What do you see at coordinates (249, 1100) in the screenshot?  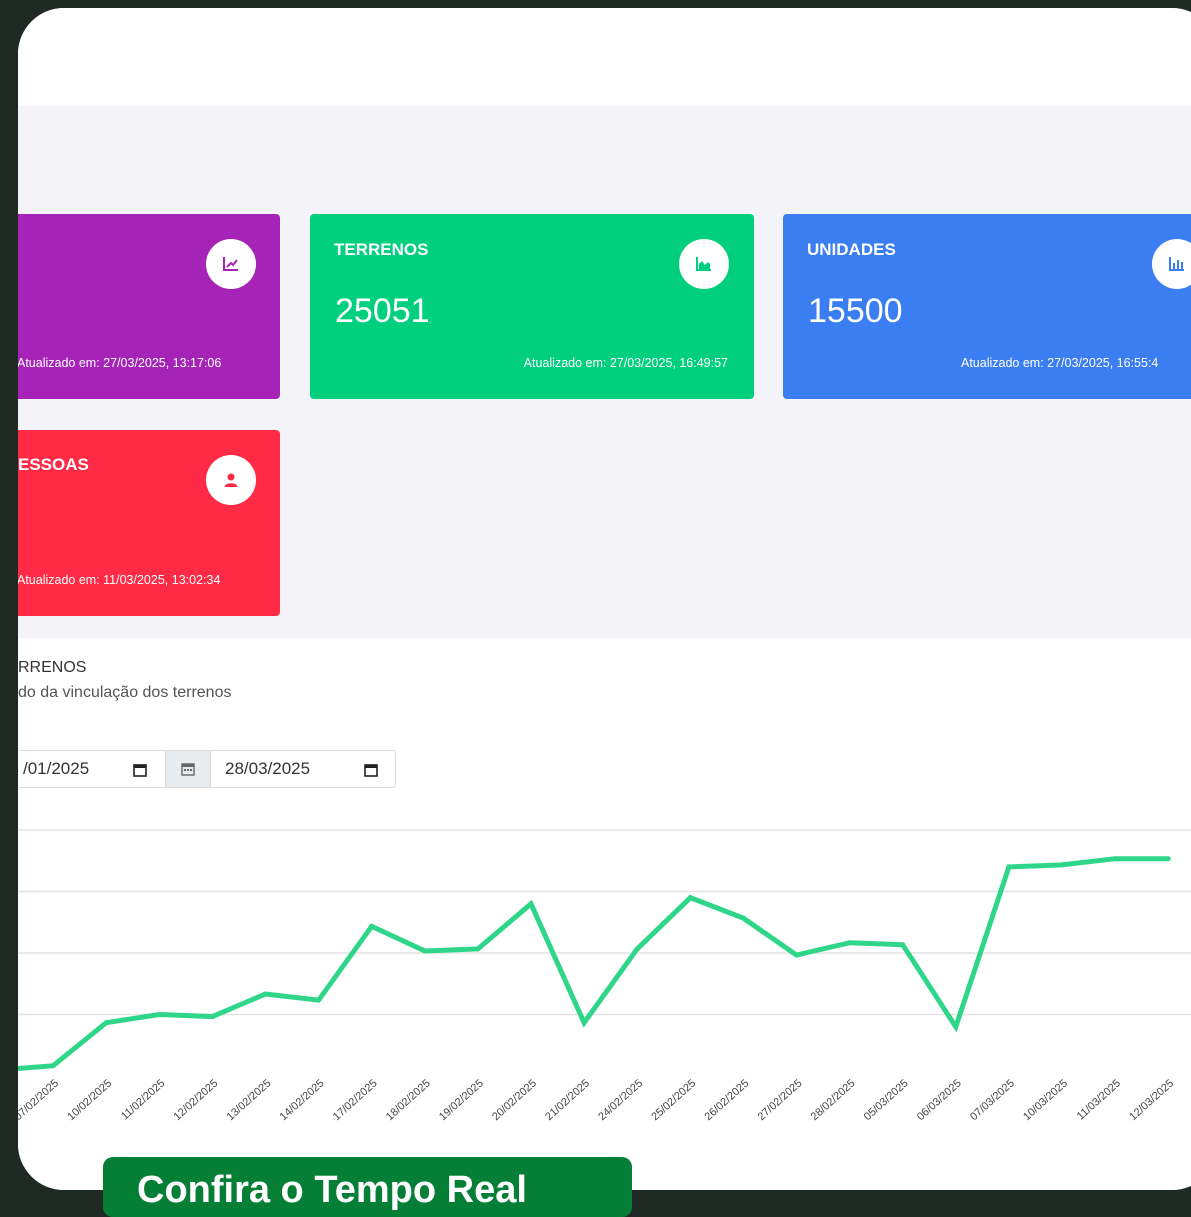 I see `x-tick-label: 13/02/2025` at bounding box center [249, 1100].